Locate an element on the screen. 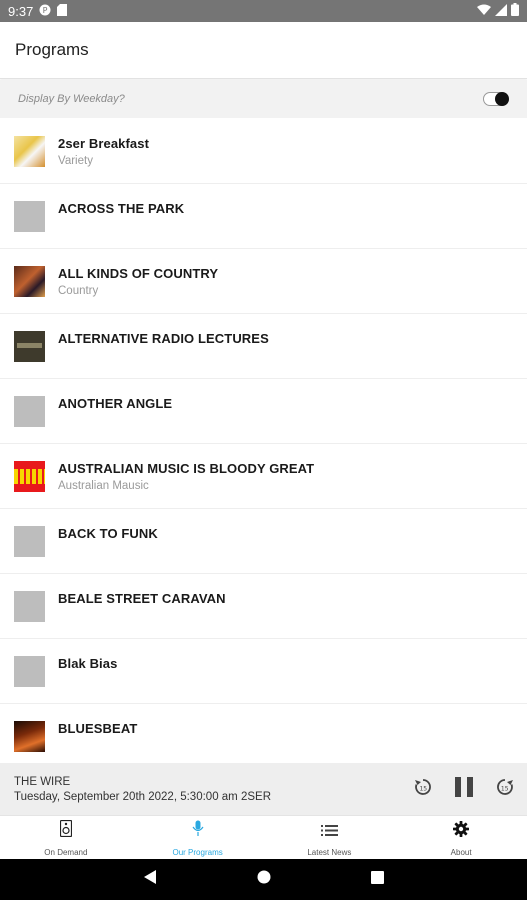  forward-icon: 15 is located at coordinates (505, 789).